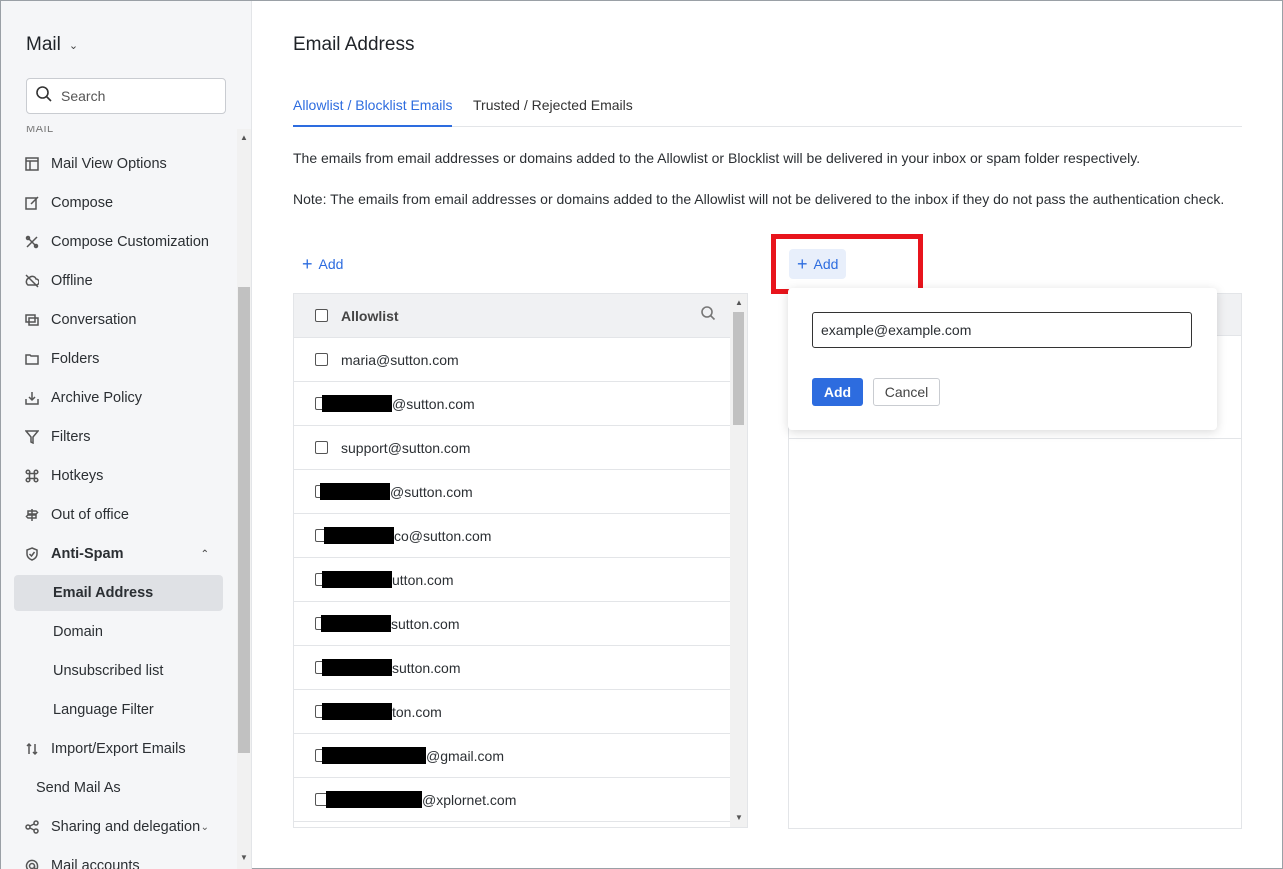  What do you see at coordinates (204, 554) in the screenshot?
I see `chevron-up-icon: ⌃` at bounding box center [204, 554].